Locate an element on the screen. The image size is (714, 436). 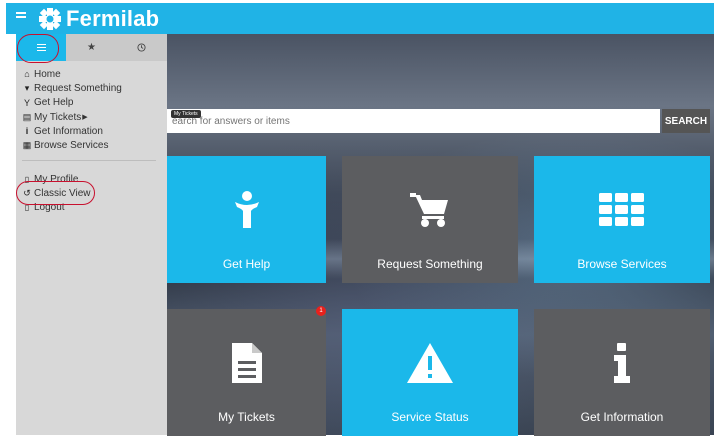
sidebar-item-label: My Tickets is located at coordinates (58, 117).